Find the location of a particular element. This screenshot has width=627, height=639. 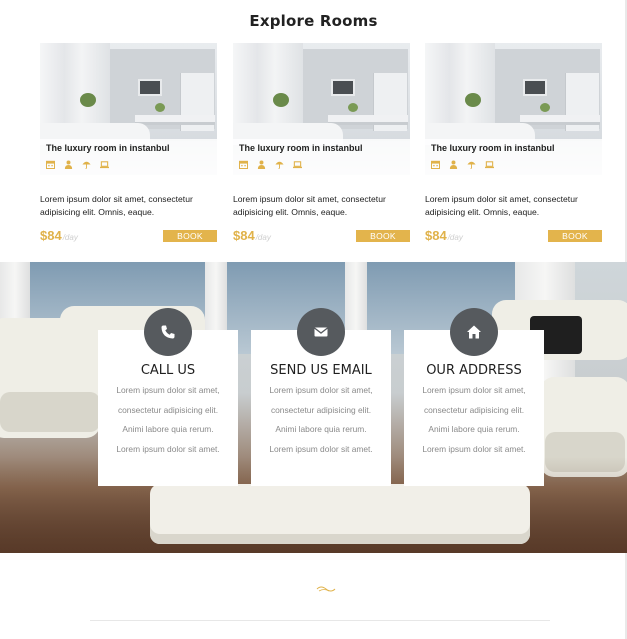

section-title: Explore Rooms is located at coordinates (313, 21).